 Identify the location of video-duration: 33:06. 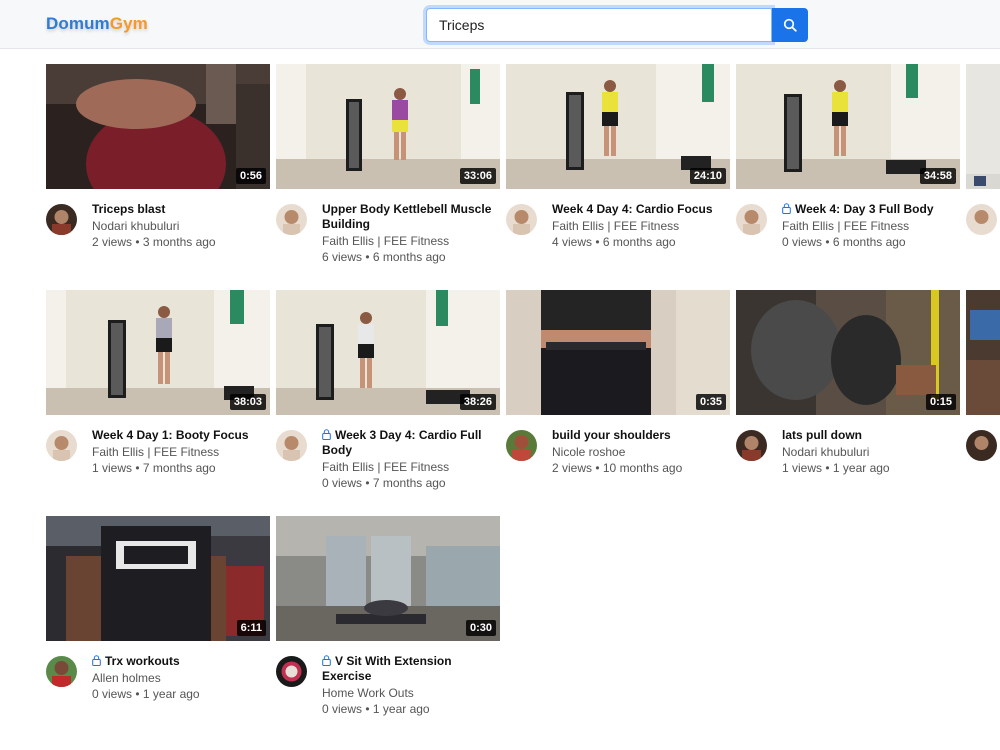
(477, 176).